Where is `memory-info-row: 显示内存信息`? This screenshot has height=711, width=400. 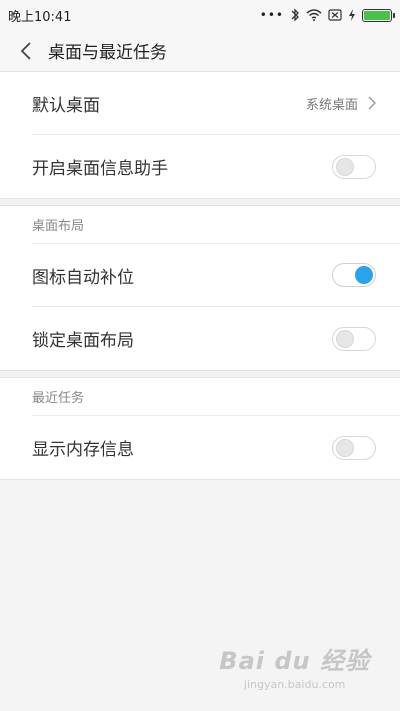
memory-info-row: 显示内存信息 is located at coordinates (216, 447).